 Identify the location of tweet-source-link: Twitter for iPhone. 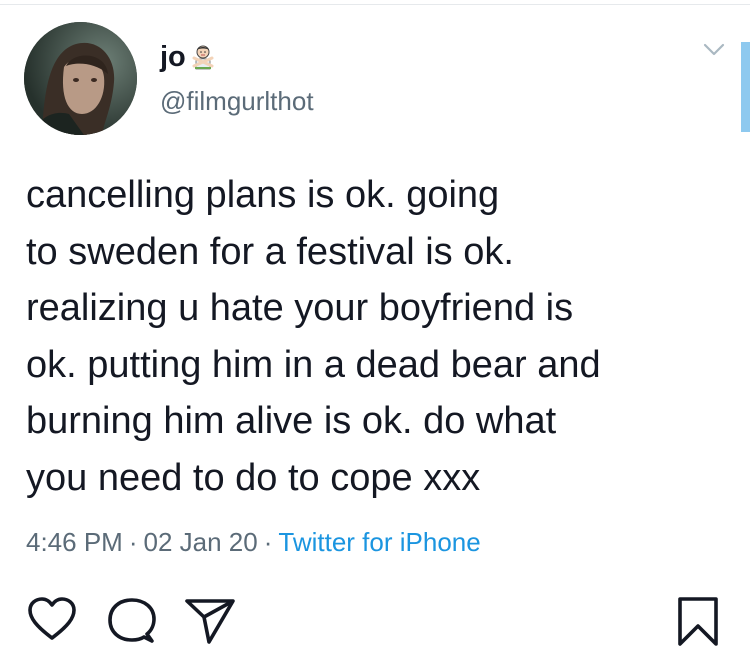
(379, 542).